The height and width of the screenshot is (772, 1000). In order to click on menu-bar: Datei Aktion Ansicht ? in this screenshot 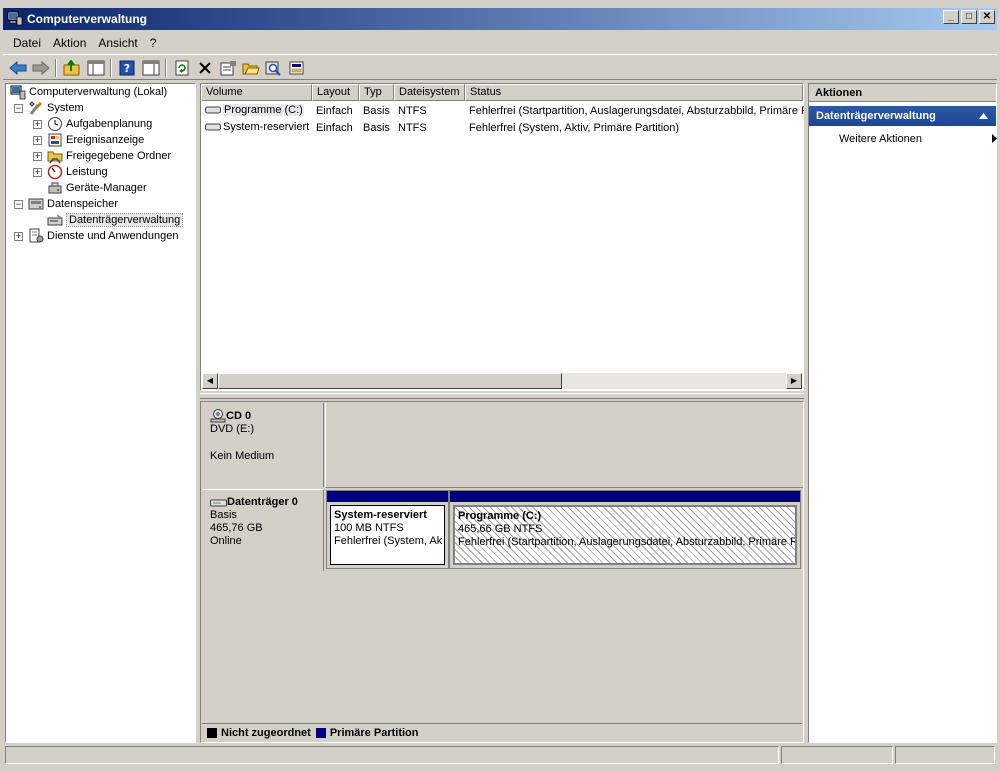, I will do `click(500, 42)`.